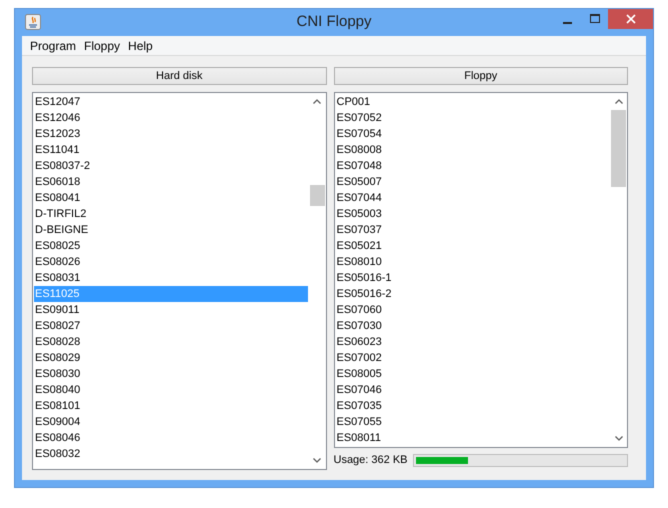 Image resolution: width=668 pixels, height=508 pixels. I want to click on usage-label: Usage: 362 KB, so click(371, 460).